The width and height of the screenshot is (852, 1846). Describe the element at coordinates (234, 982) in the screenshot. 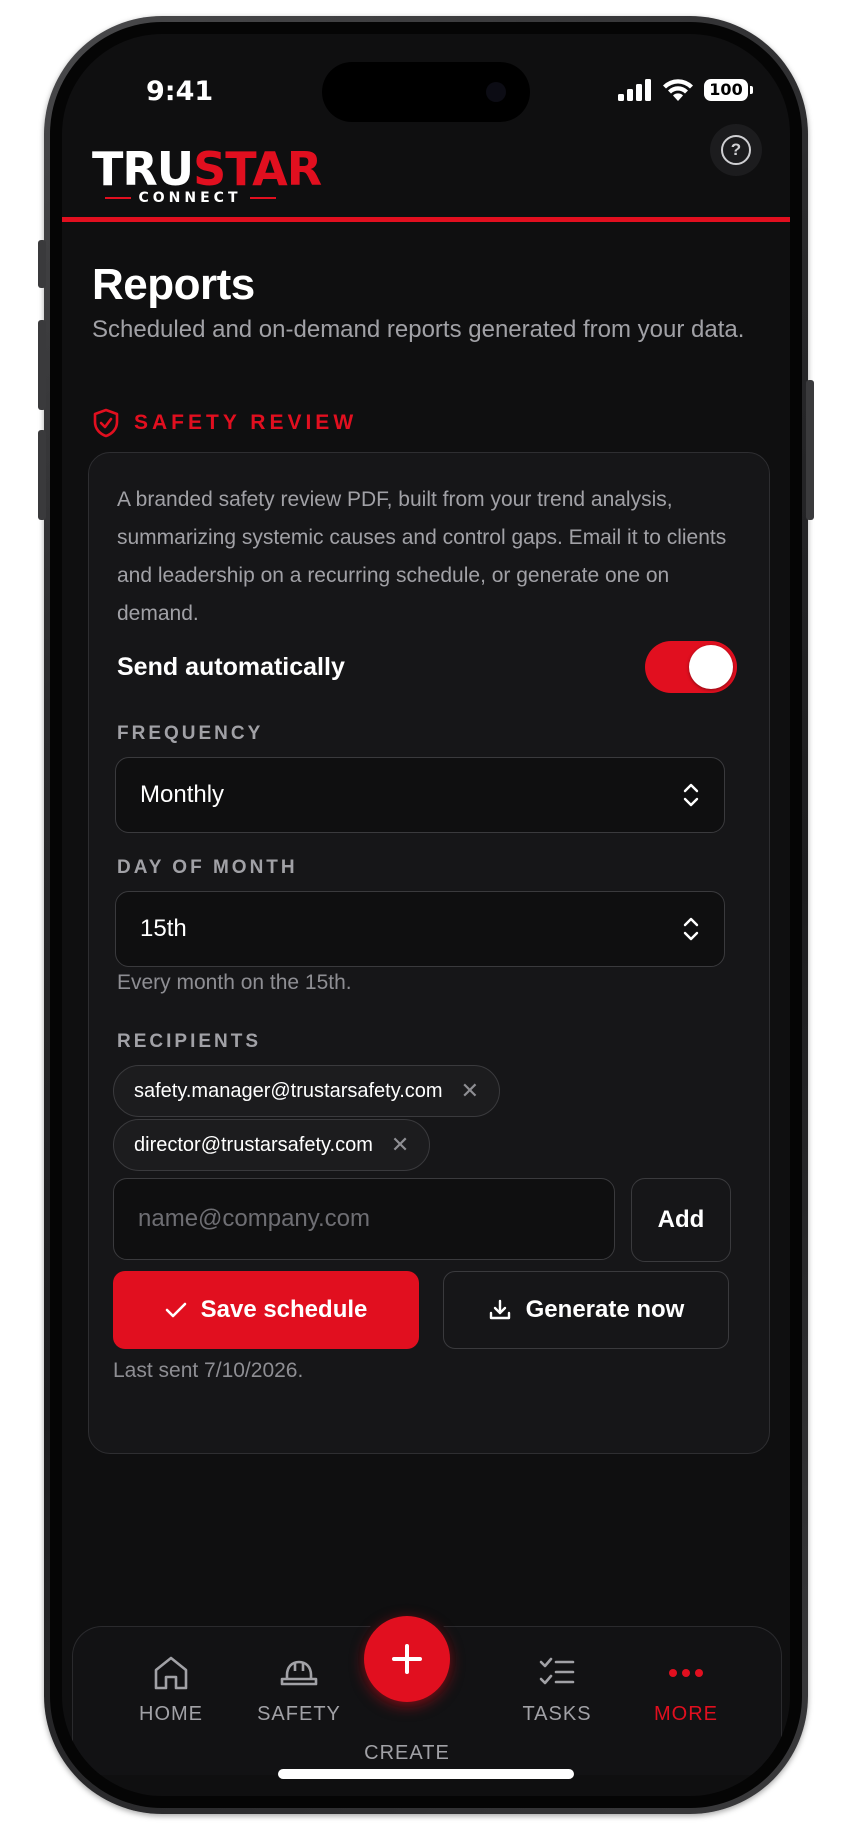

I see `day-of-month-helper: Every month on the 15th.` at that location.